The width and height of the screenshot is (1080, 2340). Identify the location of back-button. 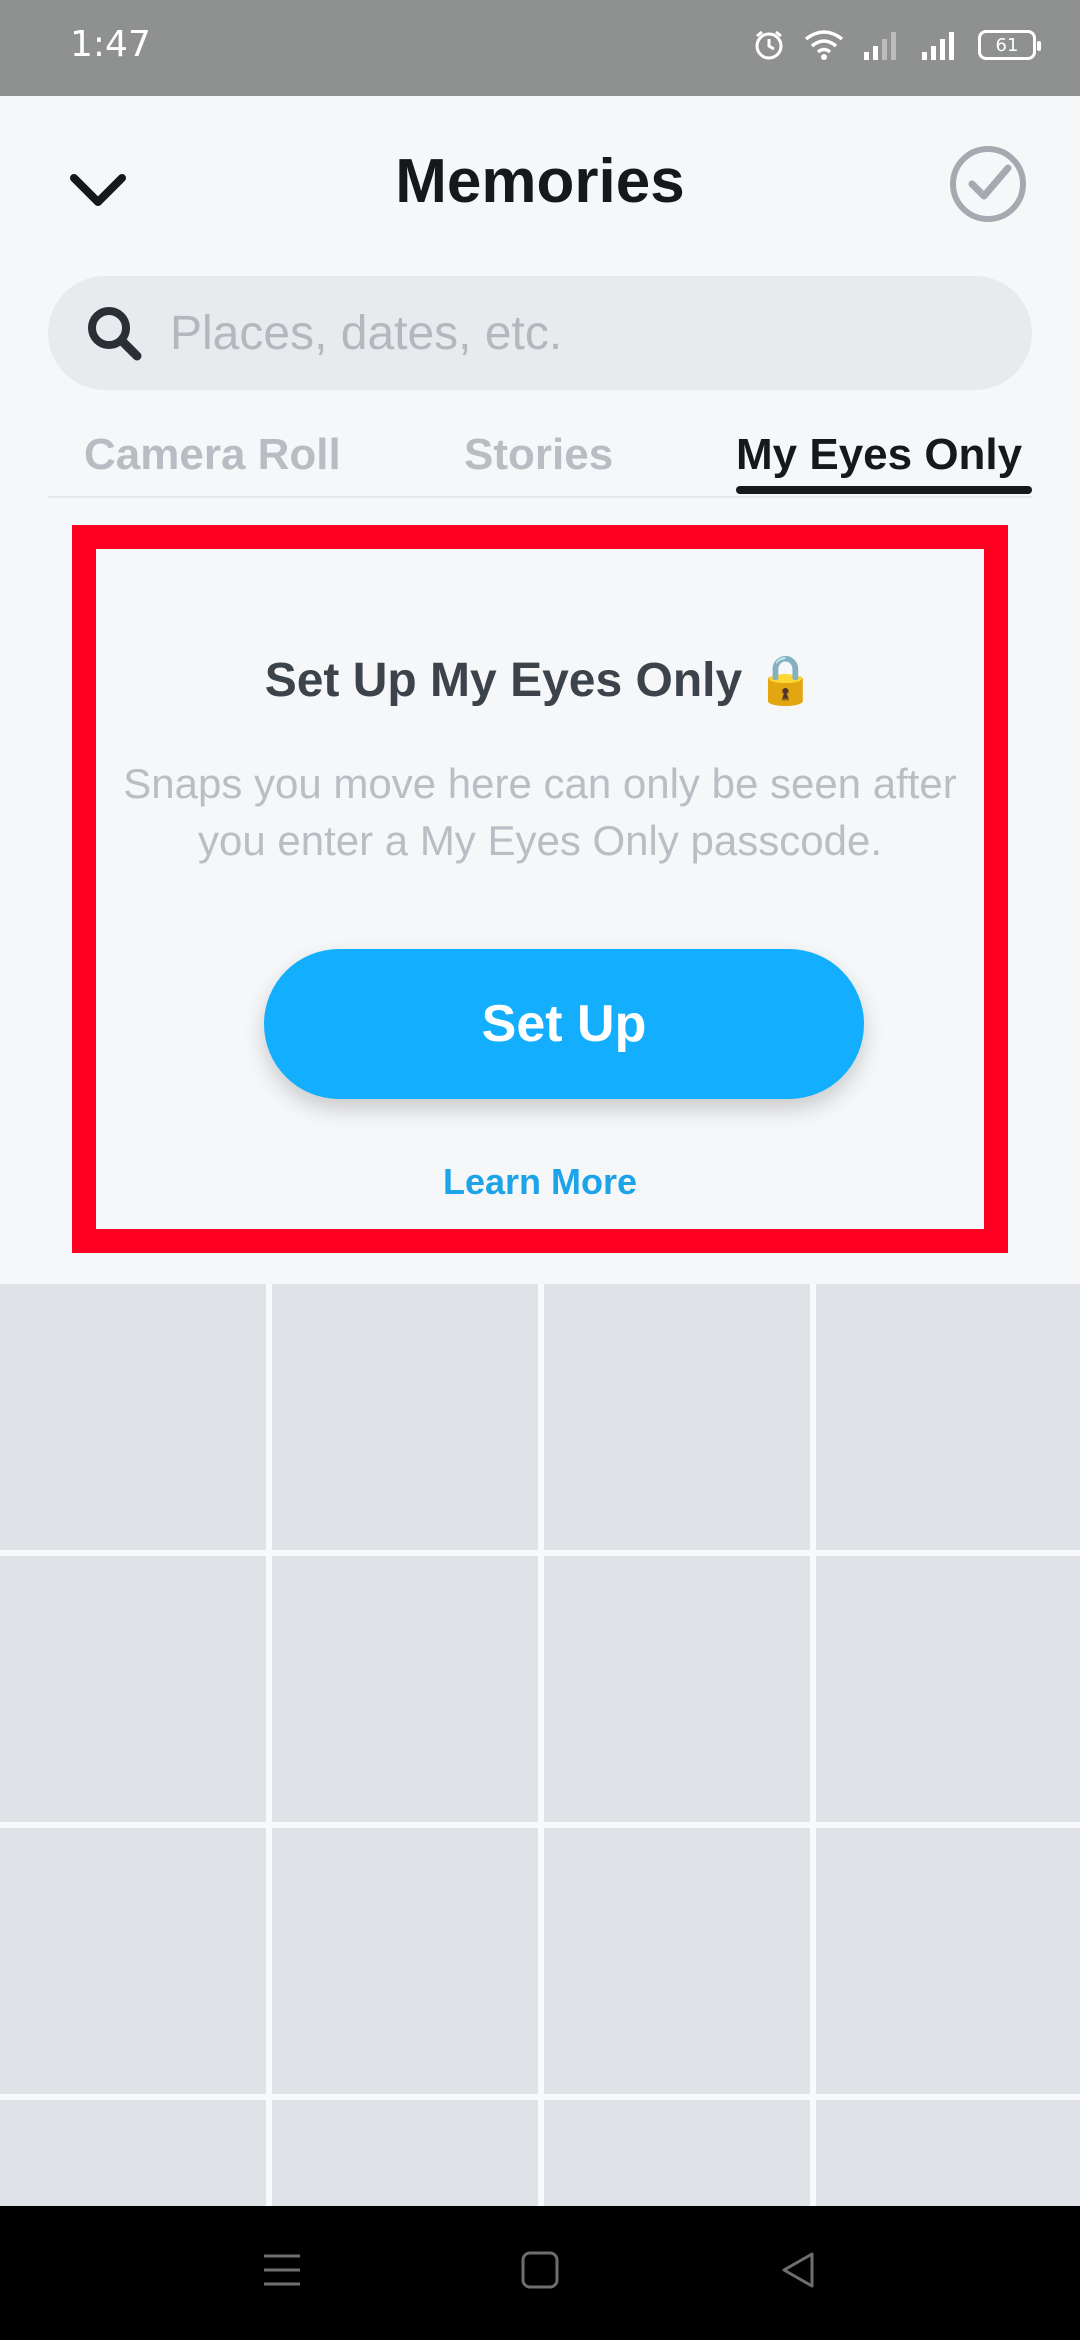
(798, 2272).